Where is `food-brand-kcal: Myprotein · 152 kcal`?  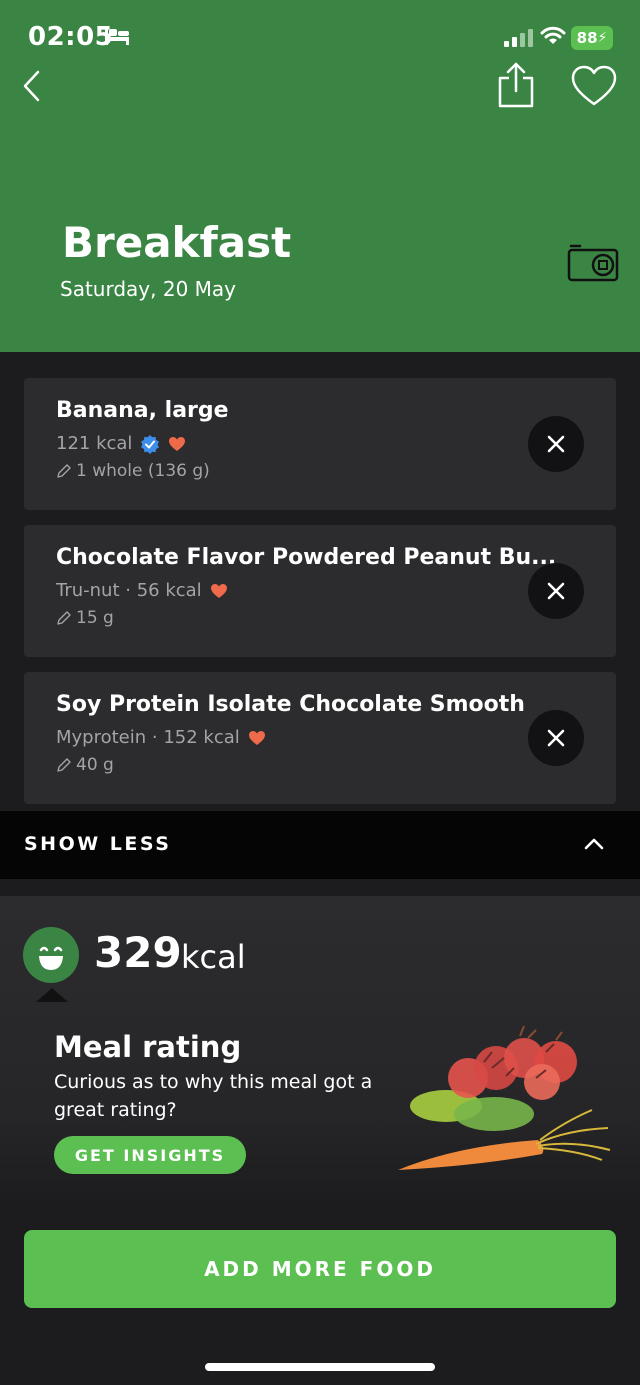 food-brand-kcal: Myprotein · 152 kcal is located at coordinates (148, 737).